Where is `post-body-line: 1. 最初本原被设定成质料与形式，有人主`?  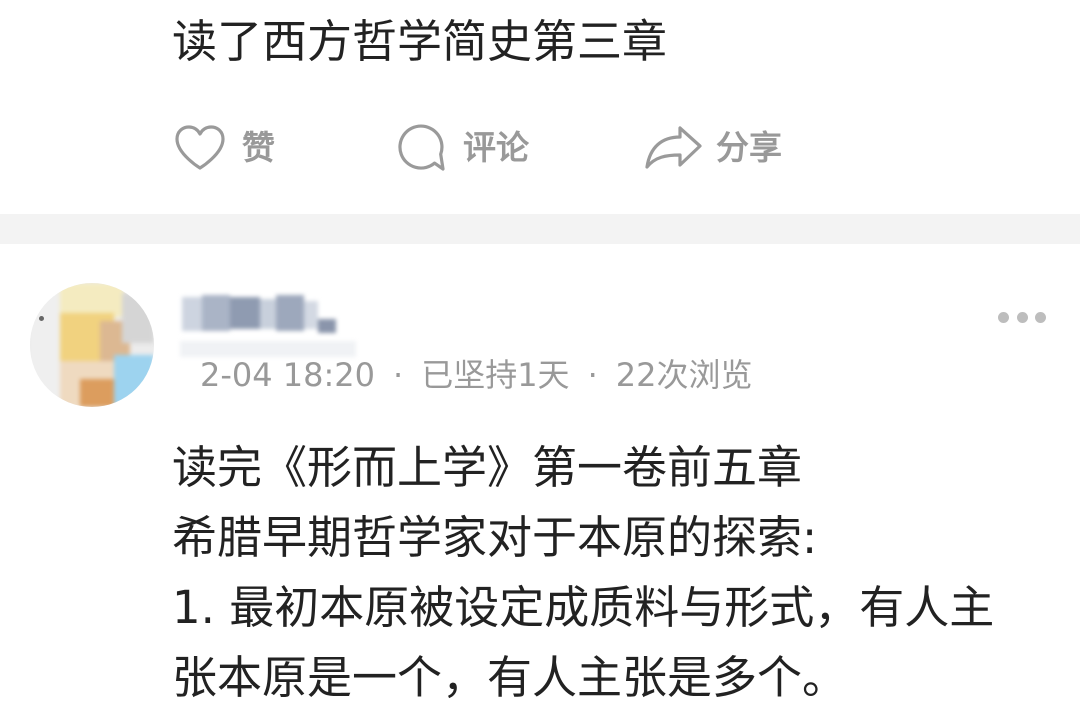 post-body-line: 1. 最初本原被设定成质料与形式，有人主 is located at coordinates (583, 607).